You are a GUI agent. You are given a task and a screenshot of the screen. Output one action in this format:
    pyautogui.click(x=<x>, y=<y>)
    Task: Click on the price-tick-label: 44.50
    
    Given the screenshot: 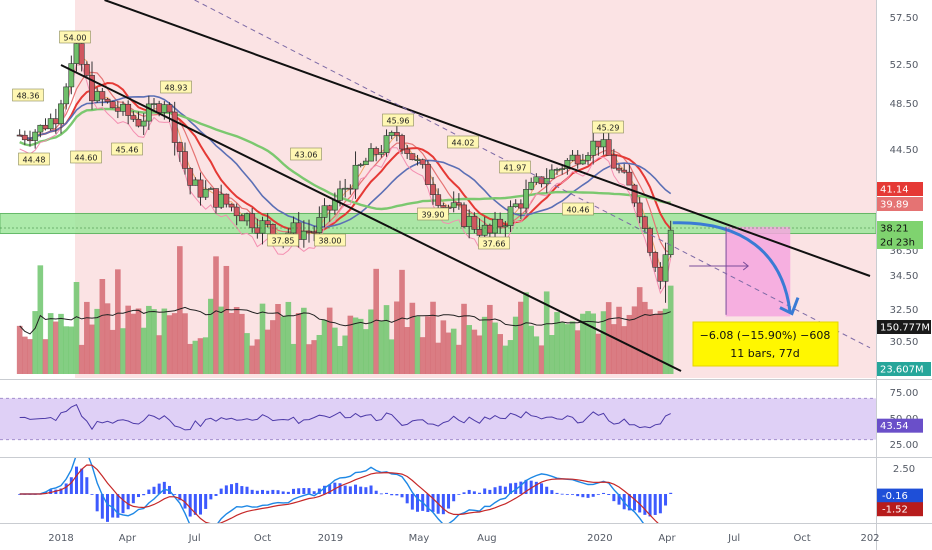 What is the action you would take?
    pyautogui.click(x=904, y=150)
    